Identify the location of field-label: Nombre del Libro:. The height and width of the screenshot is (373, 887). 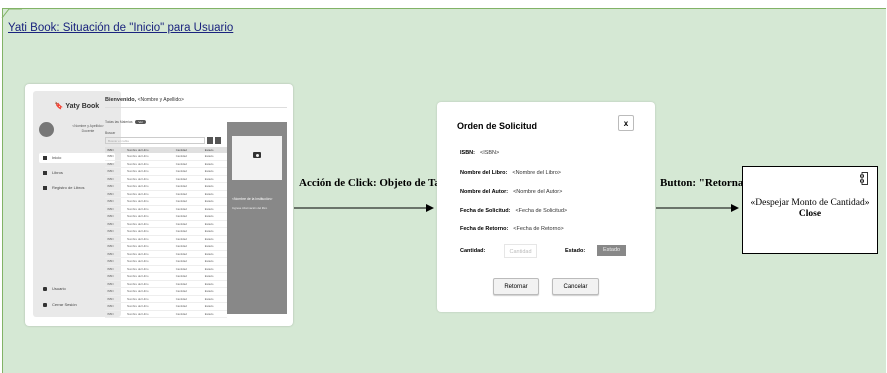
(484, 173).